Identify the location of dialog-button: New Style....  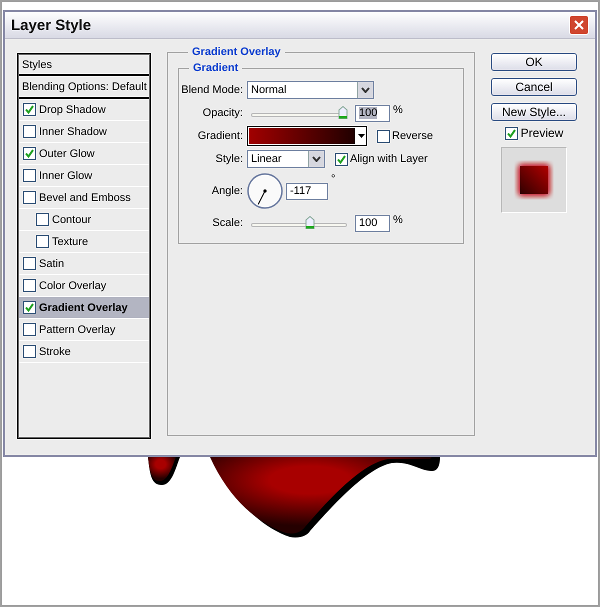
(534, 112).